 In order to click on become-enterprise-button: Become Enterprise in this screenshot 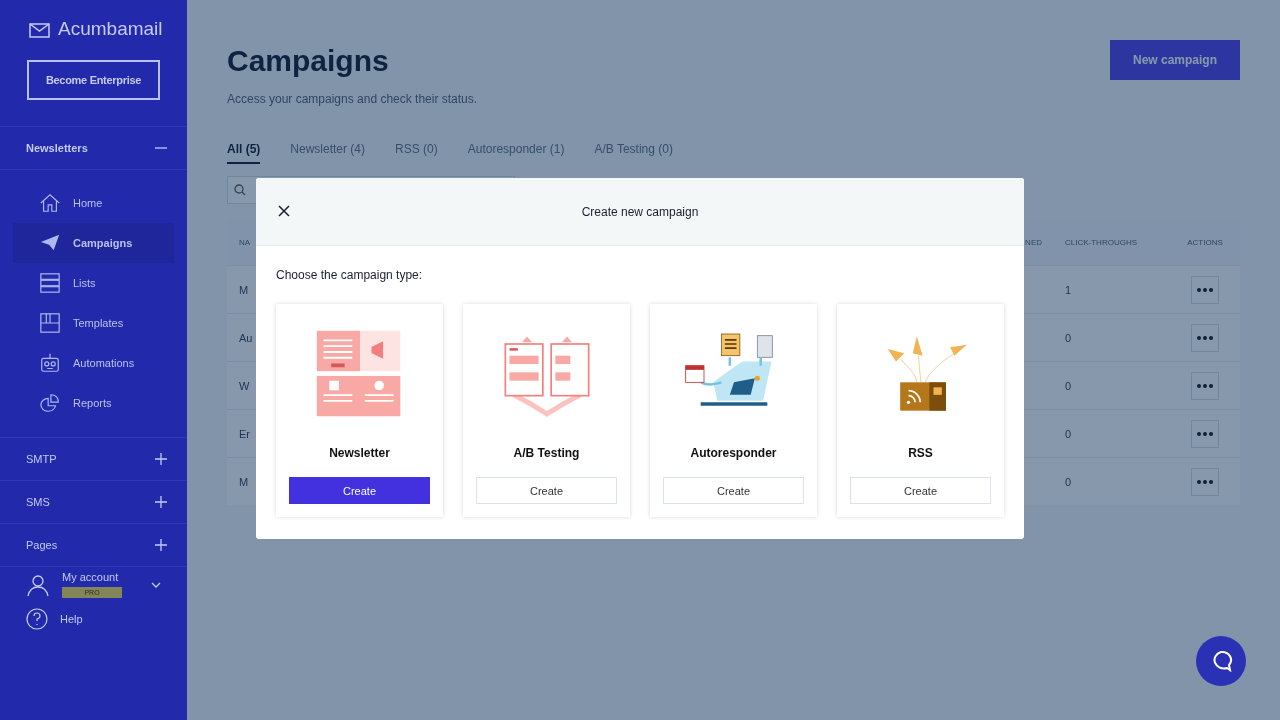, I will do `click(93, 80)`.